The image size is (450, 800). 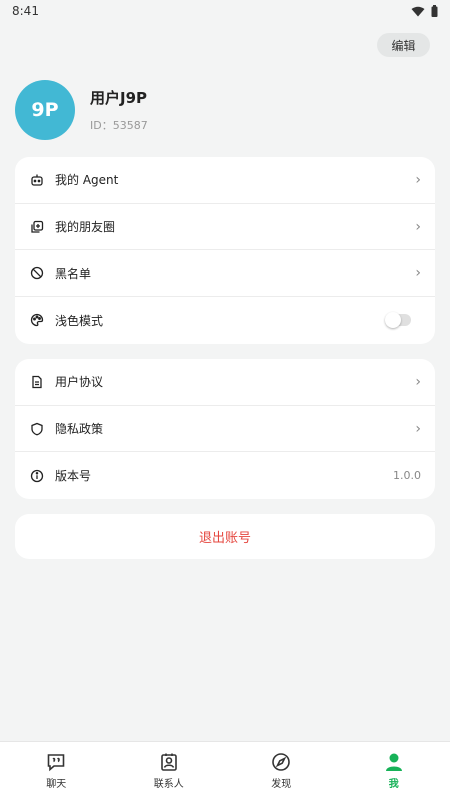 I want to click on menu-item-version: 版本号 1.0.0, so click(x=225, y=475).